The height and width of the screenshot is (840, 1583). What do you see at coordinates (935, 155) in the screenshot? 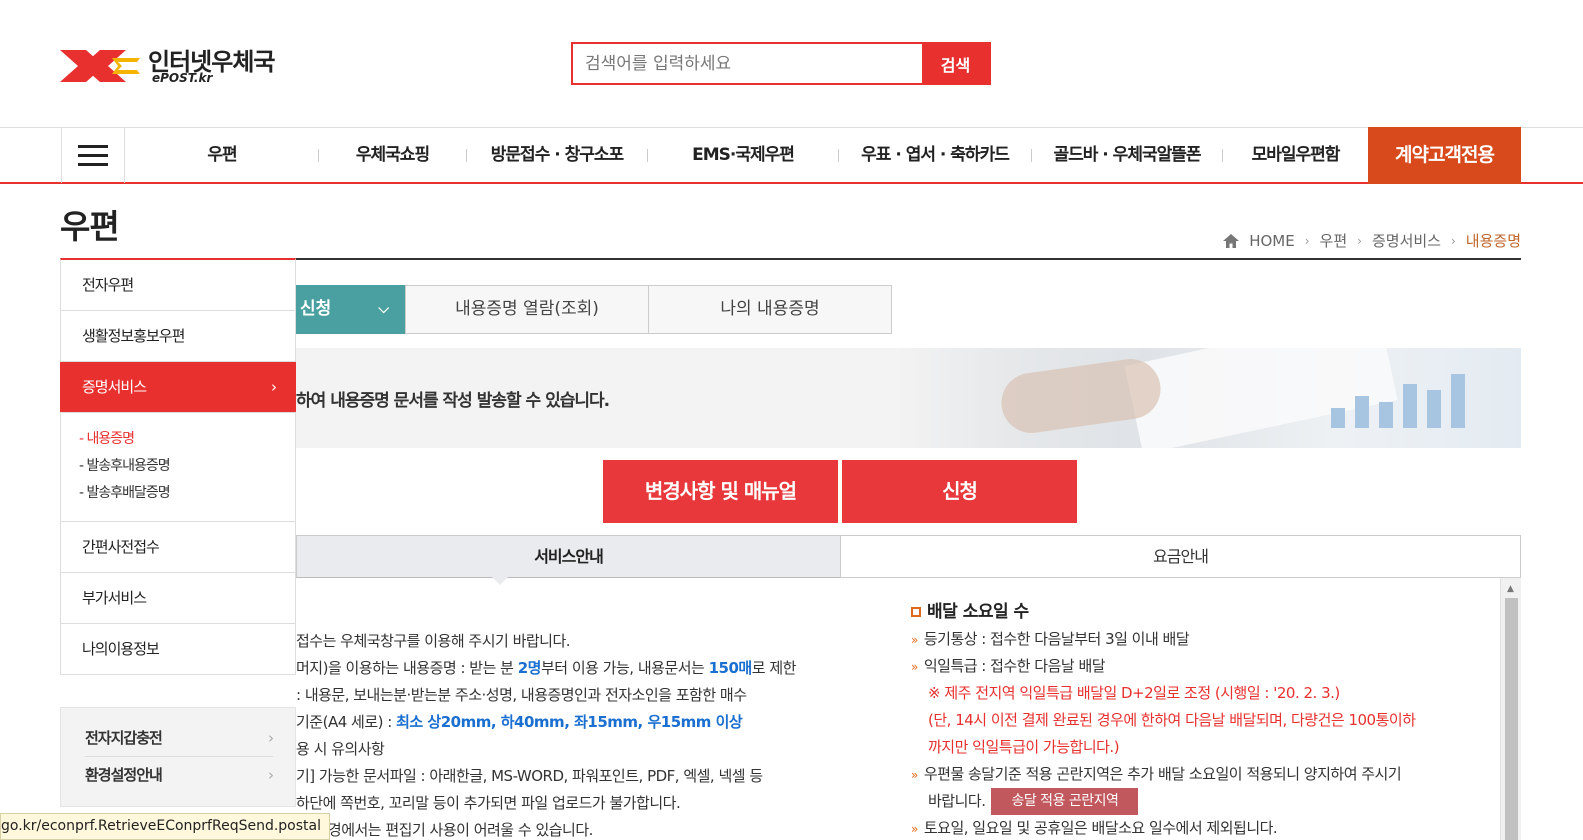
I see `gnb-item-stamps: 우표 · 엽서 · 축하카드` at bounding box center [935, 155].